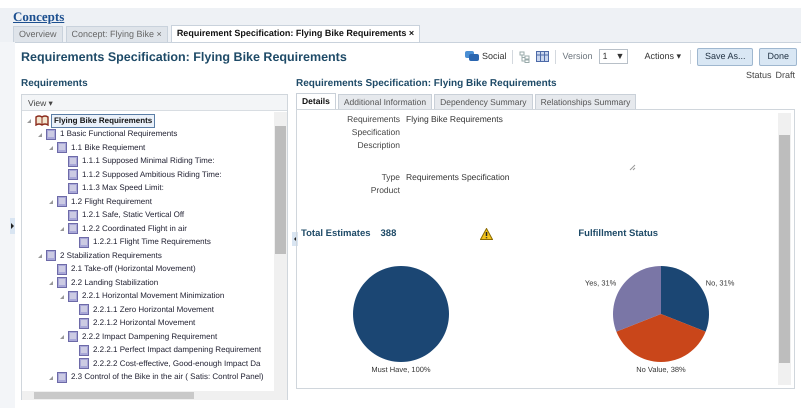  Describe the element at coordinates (111, 256) in the screenshot. I see `tree-item: 2 Stabilization Requirements` at that location.